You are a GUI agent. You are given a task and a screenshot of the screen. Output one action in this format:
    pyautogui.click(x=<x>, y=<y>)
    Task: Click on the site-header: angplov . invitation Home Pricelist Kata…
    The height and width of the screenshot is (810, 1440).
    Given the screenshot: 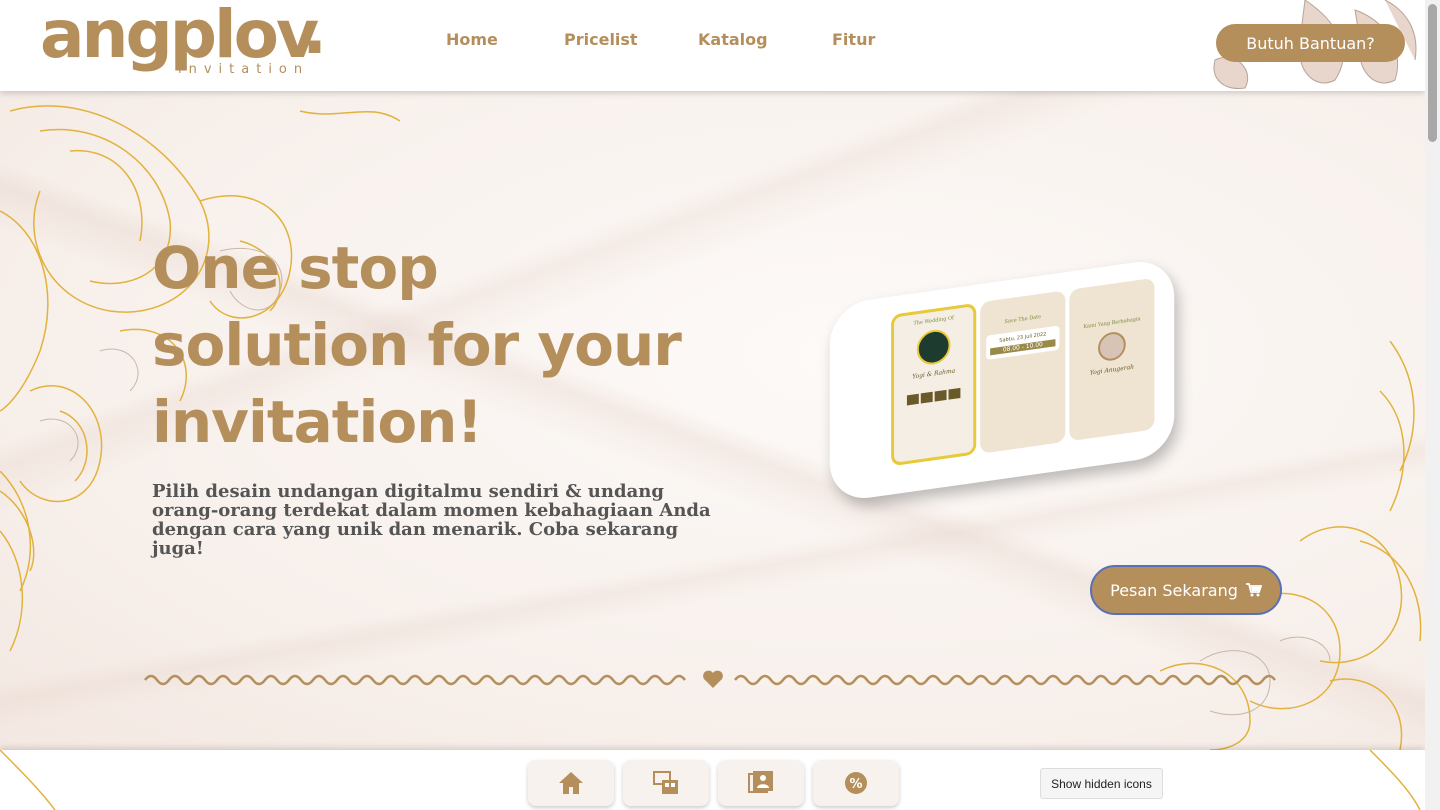 What is the action you would take?
    pyautogui.click(x=712, y=45)
    